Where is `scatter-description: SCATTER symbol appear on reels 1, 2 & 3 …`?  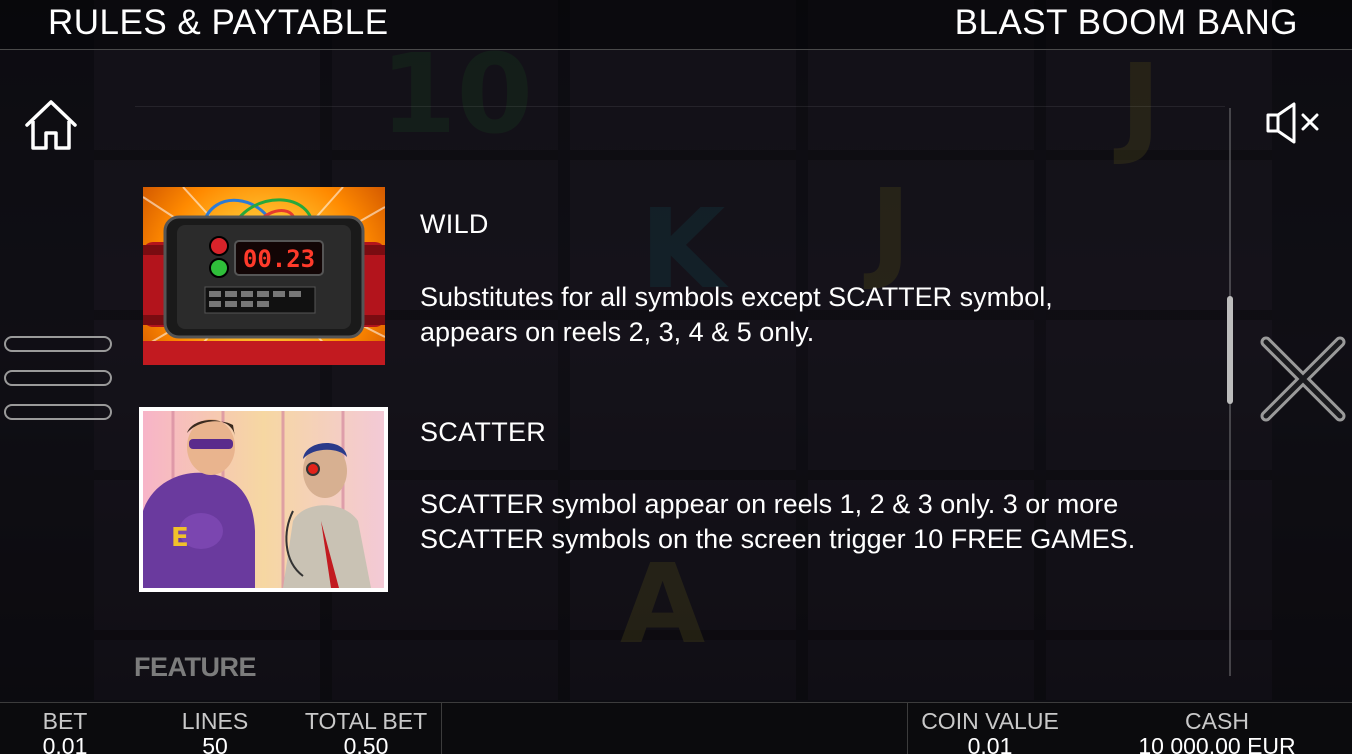
scatter-description: SCATTER symbol appear on reels 1, 2 & 3 … is located at coordinates (820, 522).